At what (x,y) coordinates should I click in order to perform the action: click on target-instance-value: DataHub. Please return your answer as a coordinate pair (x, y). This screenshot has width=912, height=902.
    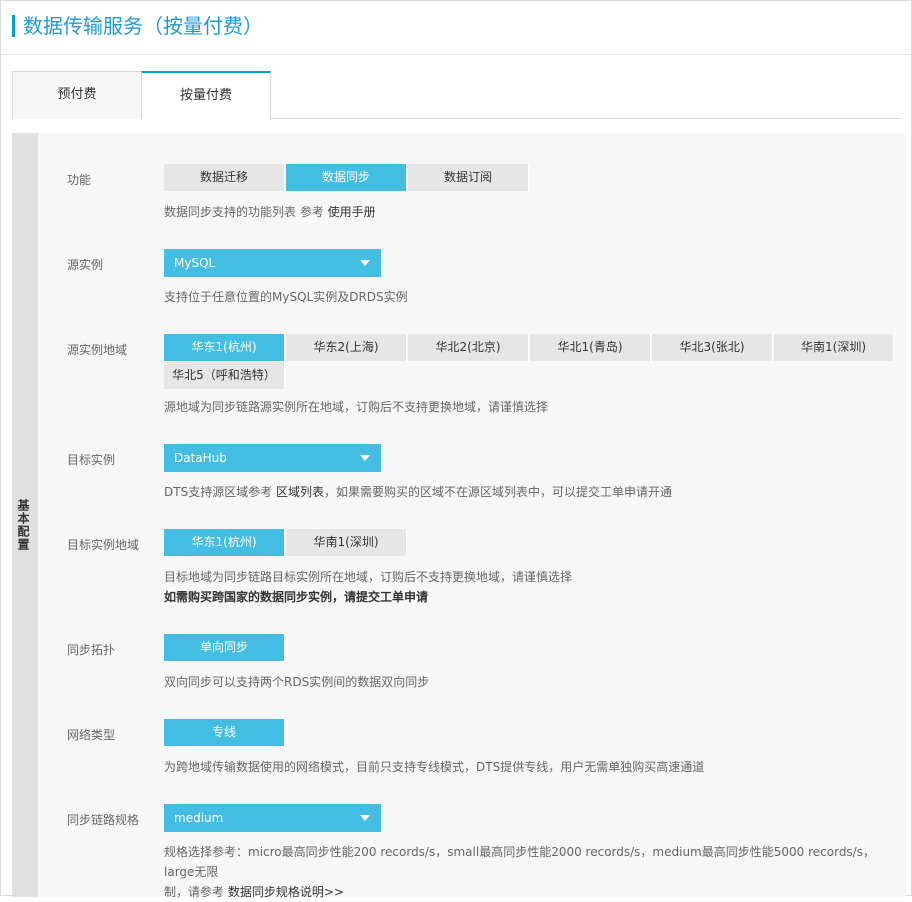
    Looking at the image, I should click on (200, 458).